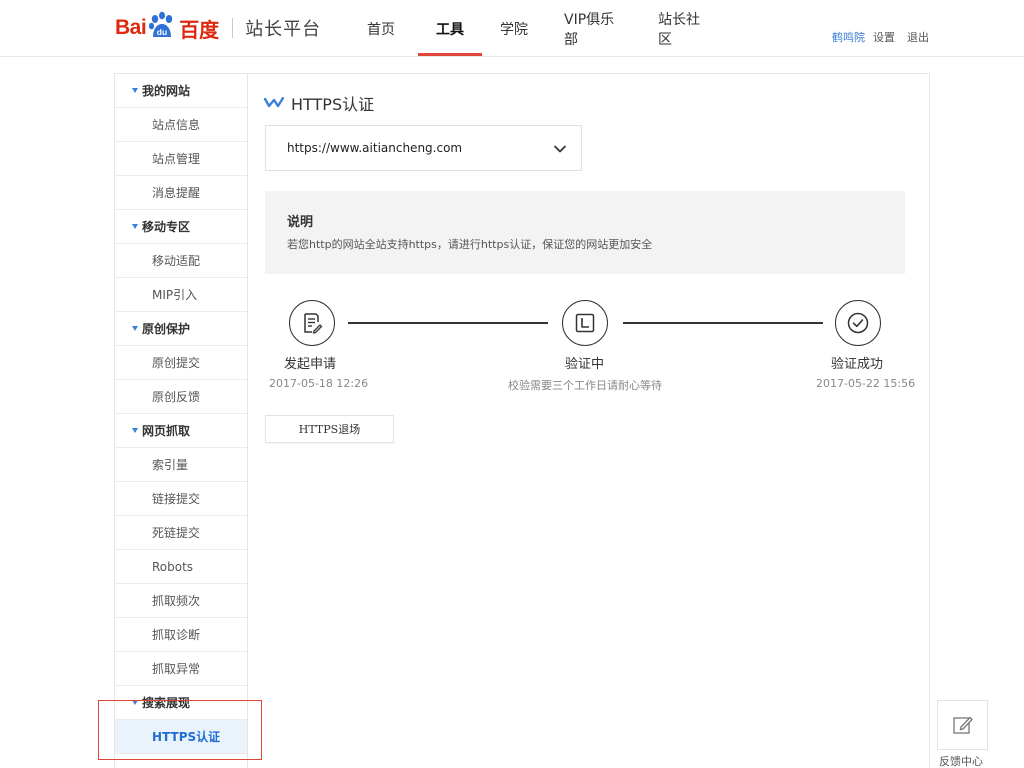 This screenshot has height=768, width=1024. What do you see at coordinates (283, 29) in the screenshot?
I see `platform-title: 站长平台` at bounding box center [283, 29].